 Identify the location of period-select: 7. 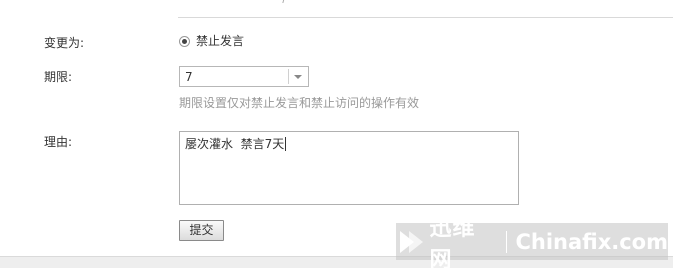
(244, 76).